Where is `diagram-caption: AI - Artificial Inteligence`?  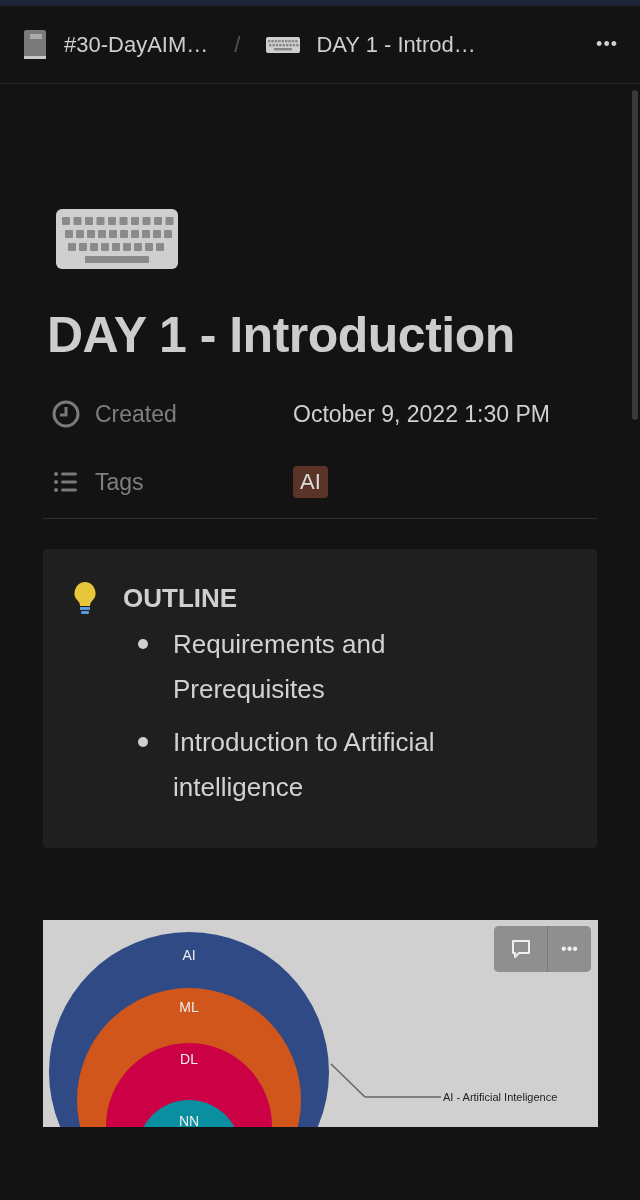
diagram-caption: AI - Artificial Inteligence is located at coordinates (500, 1097).